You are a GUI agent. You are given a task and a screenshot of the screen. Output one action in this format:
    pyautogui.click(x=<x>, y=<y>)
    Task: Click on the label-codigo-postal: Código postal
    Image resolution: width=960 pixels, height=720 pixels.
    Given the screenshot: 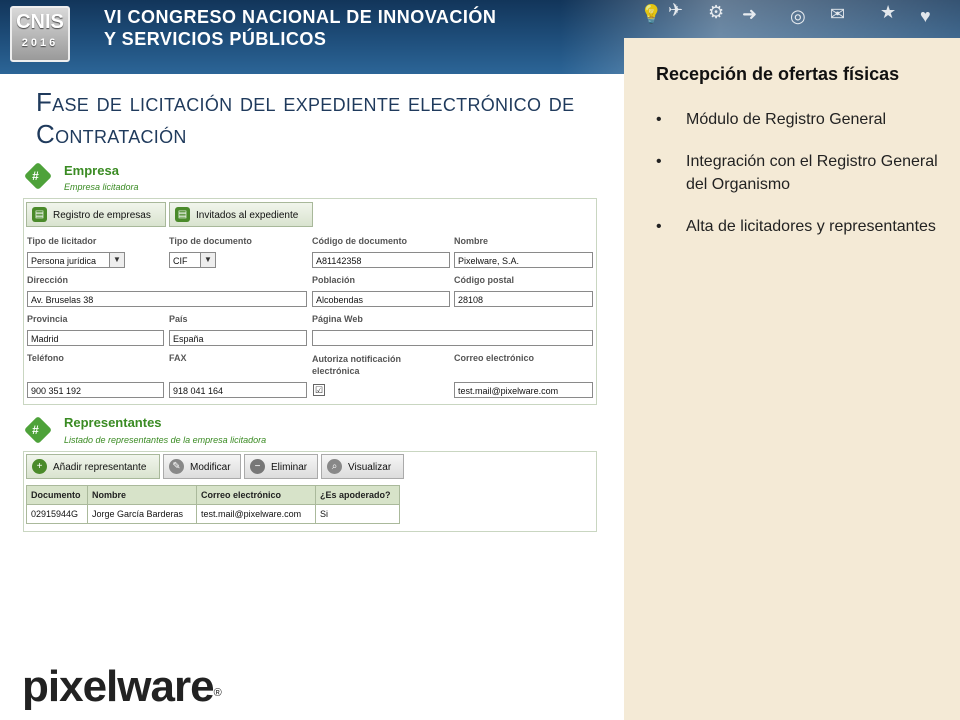 What is the action you would take?
    pyautogui.click(x=484, y=280)
    